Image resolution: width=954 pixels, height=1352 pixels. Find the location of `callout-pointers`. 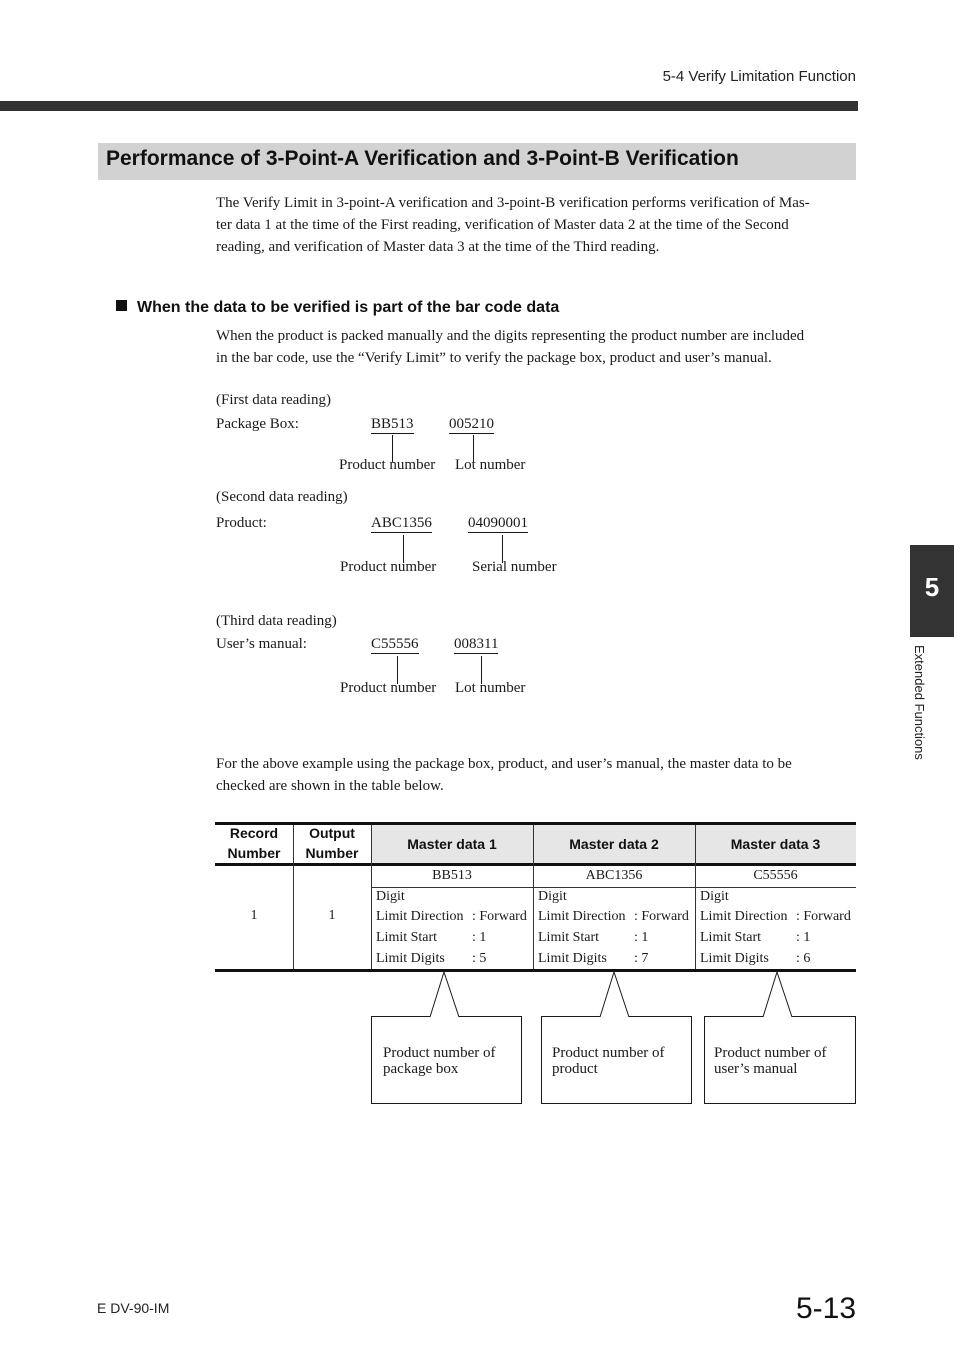

callout-pointers is located at coordinates (611, 994).